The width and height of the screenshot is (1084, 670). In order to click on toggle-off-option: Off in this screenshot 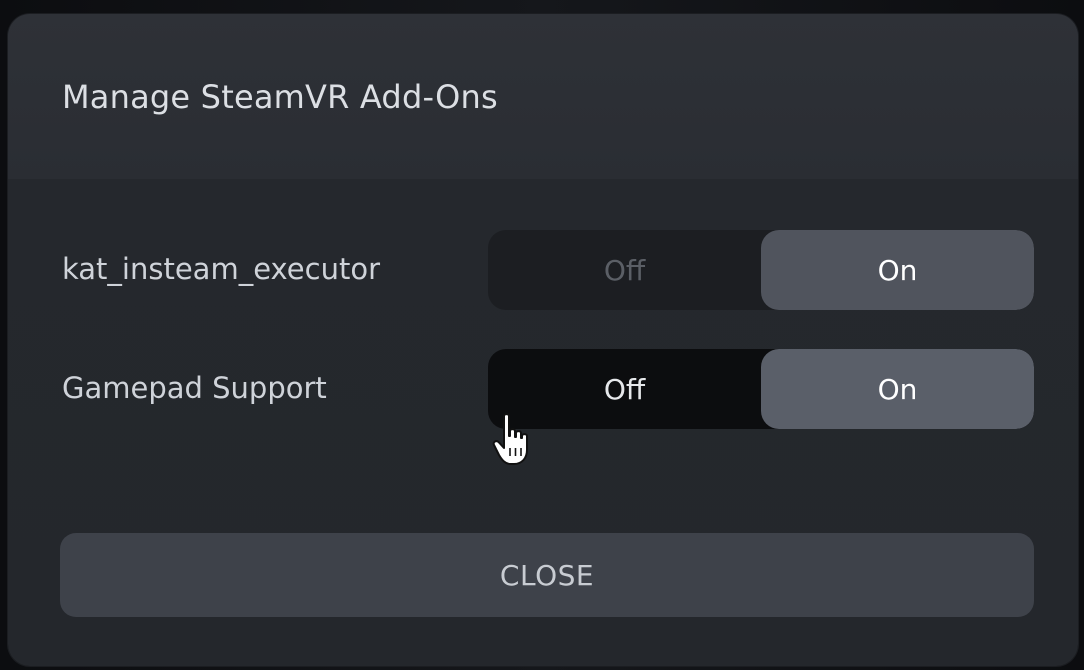, I will do `click(624, 270)`.